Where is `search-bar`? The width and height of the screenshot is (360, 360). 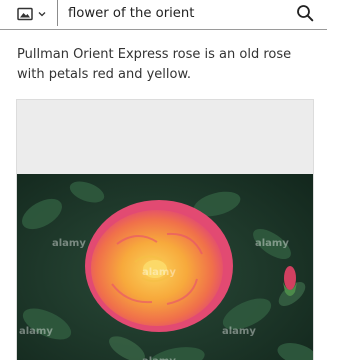
search-bar is located at coordinates (163, 15).